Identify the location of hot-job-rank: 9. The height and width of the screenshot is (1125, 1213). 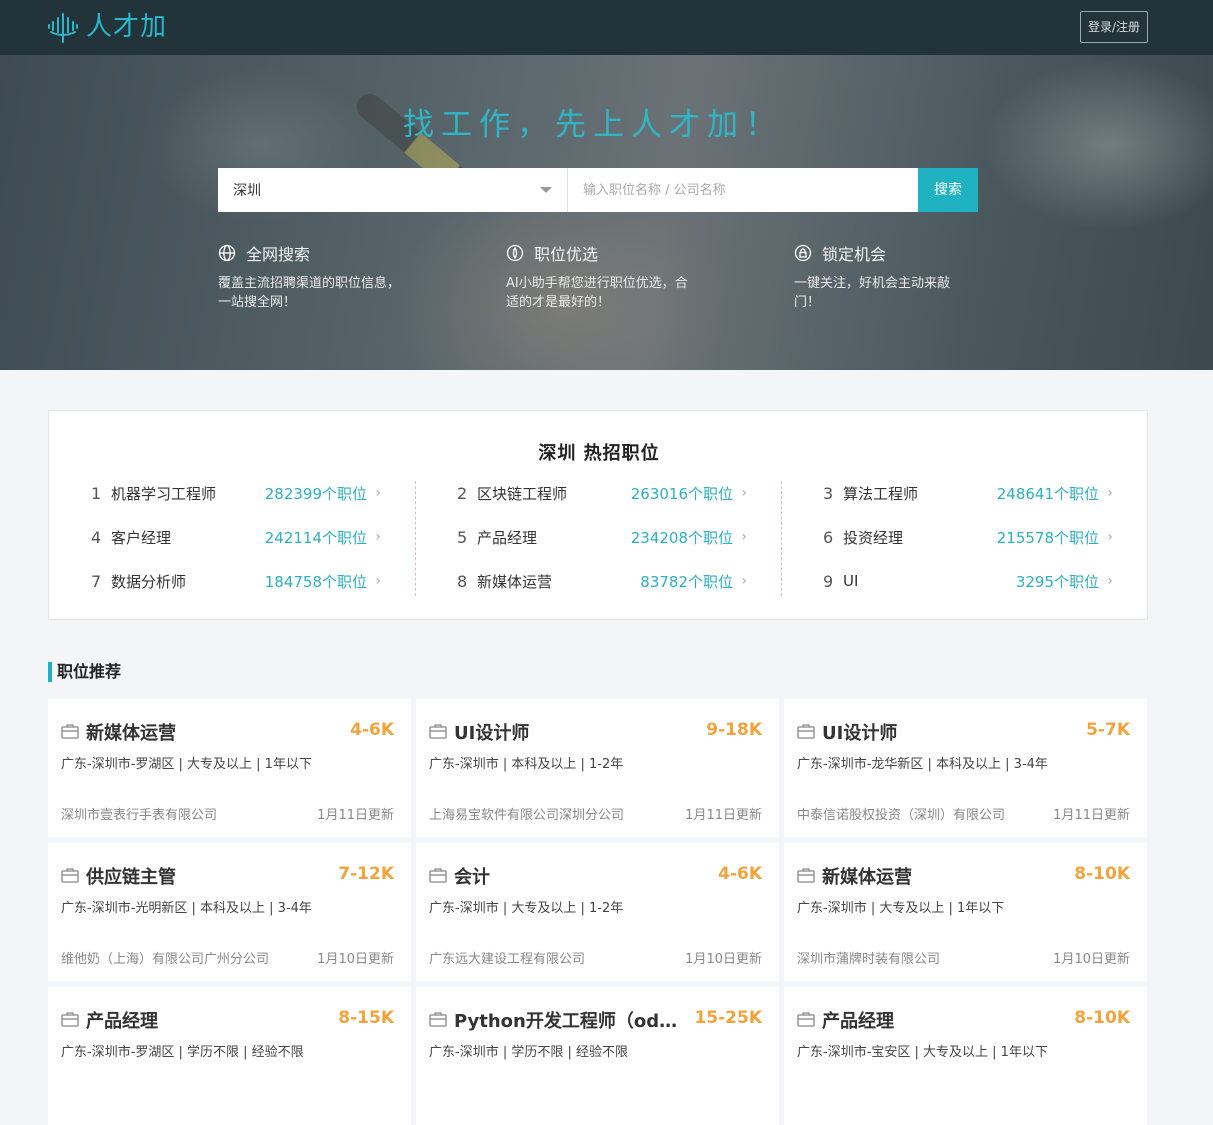
(828, 581).